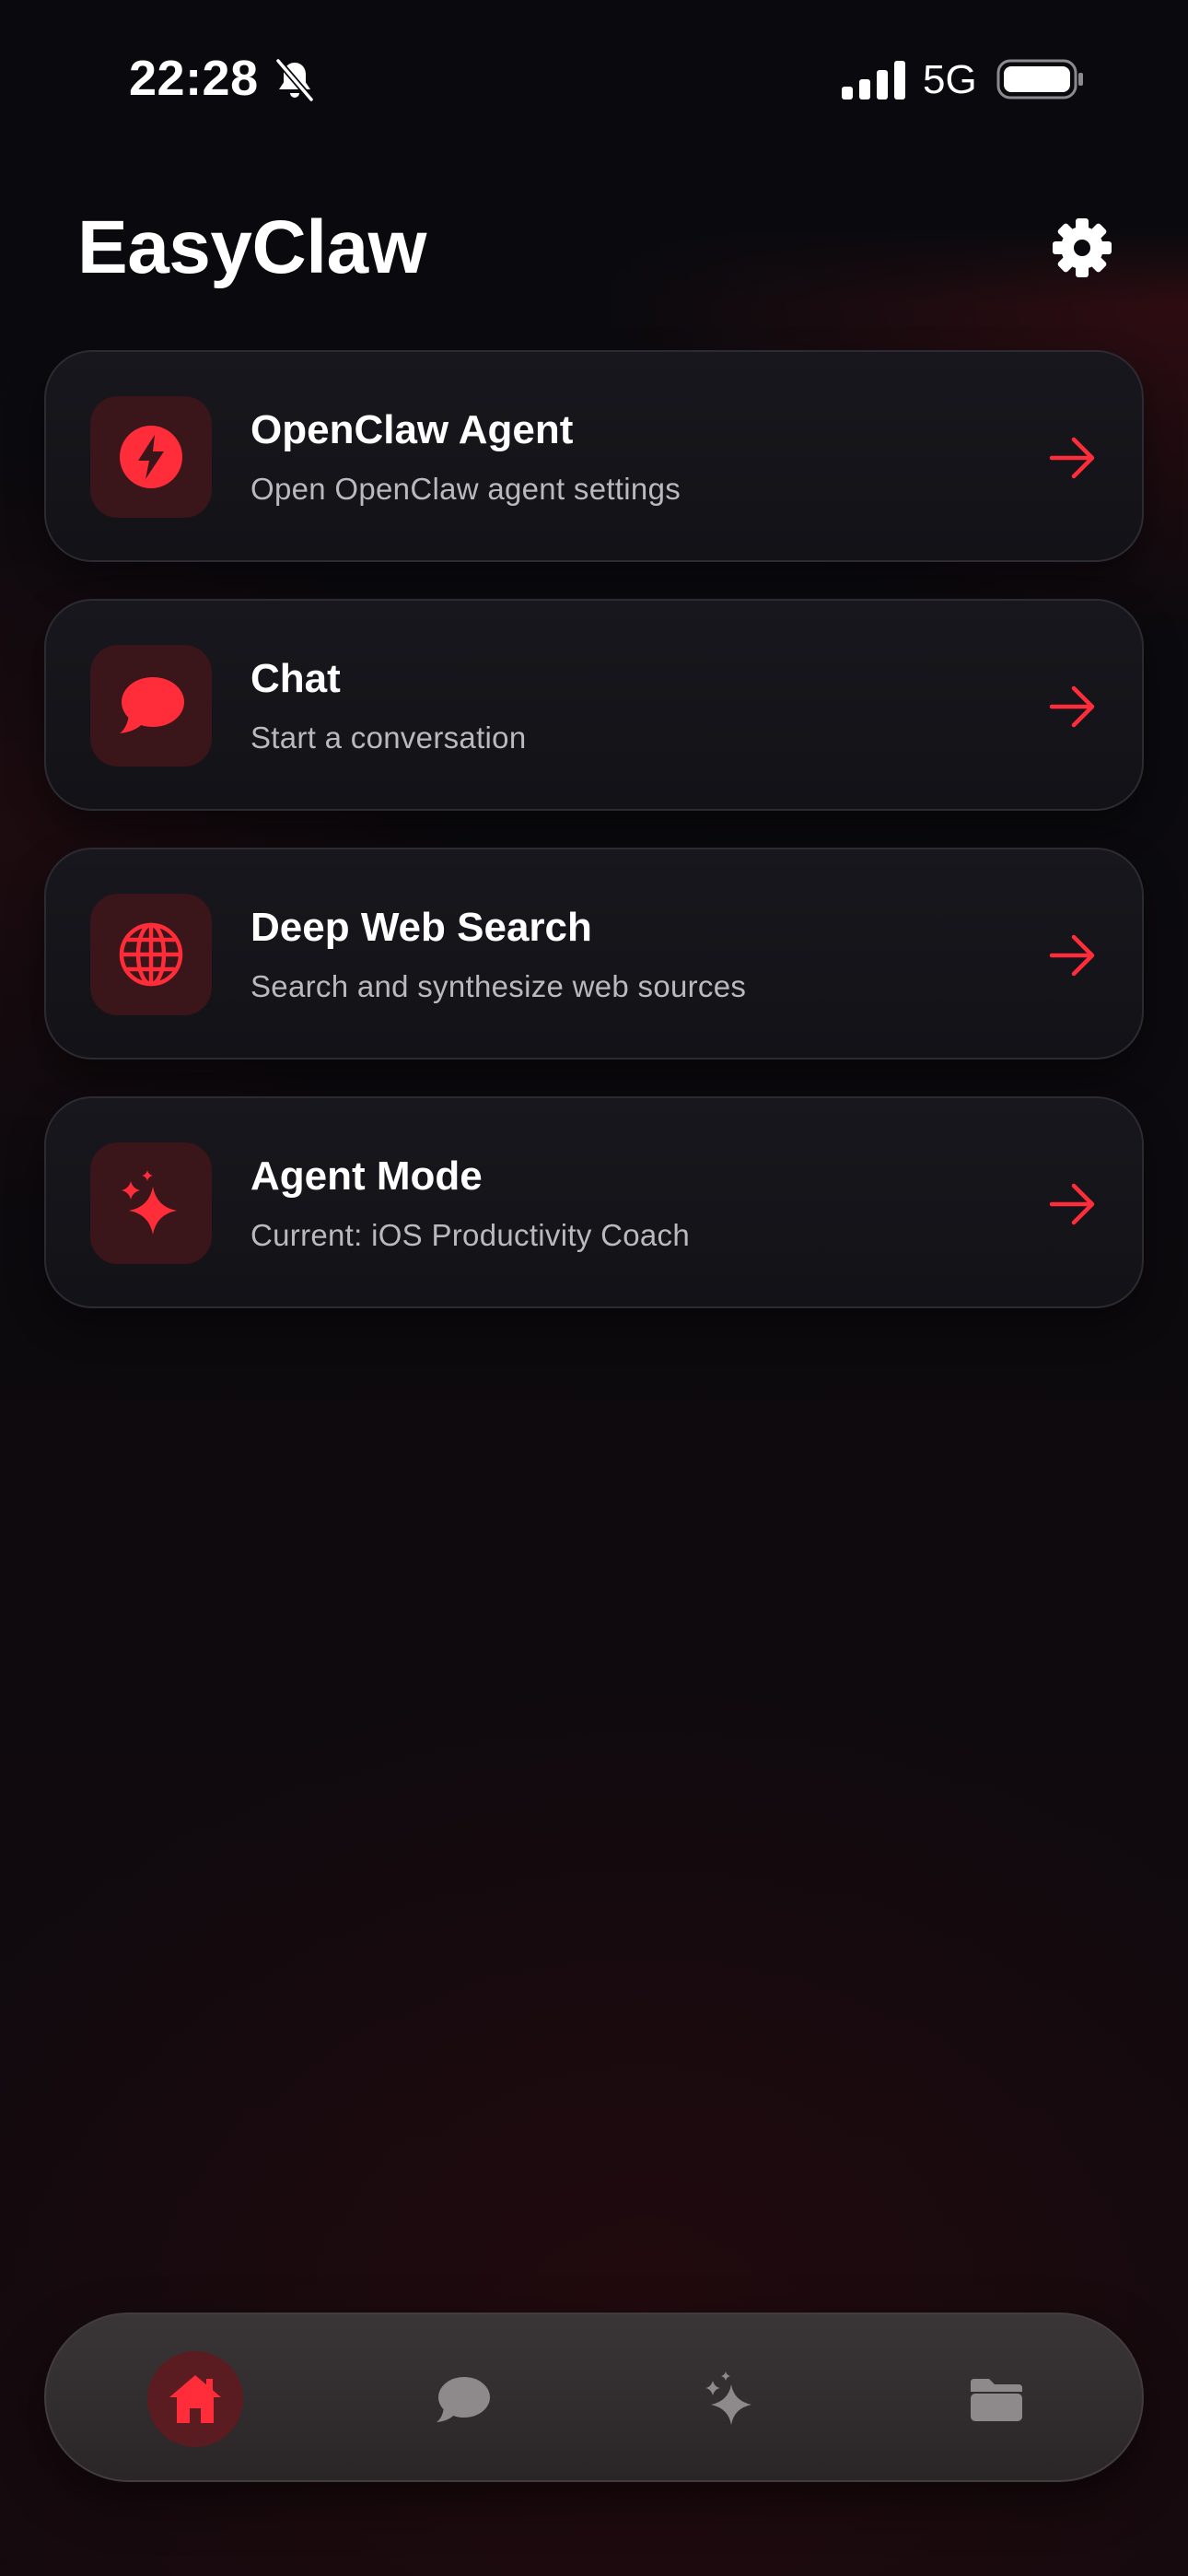  Describe the element at coordinates (421, 927) in the screenshot. I see `card-title: Deep Web Search` at that location.